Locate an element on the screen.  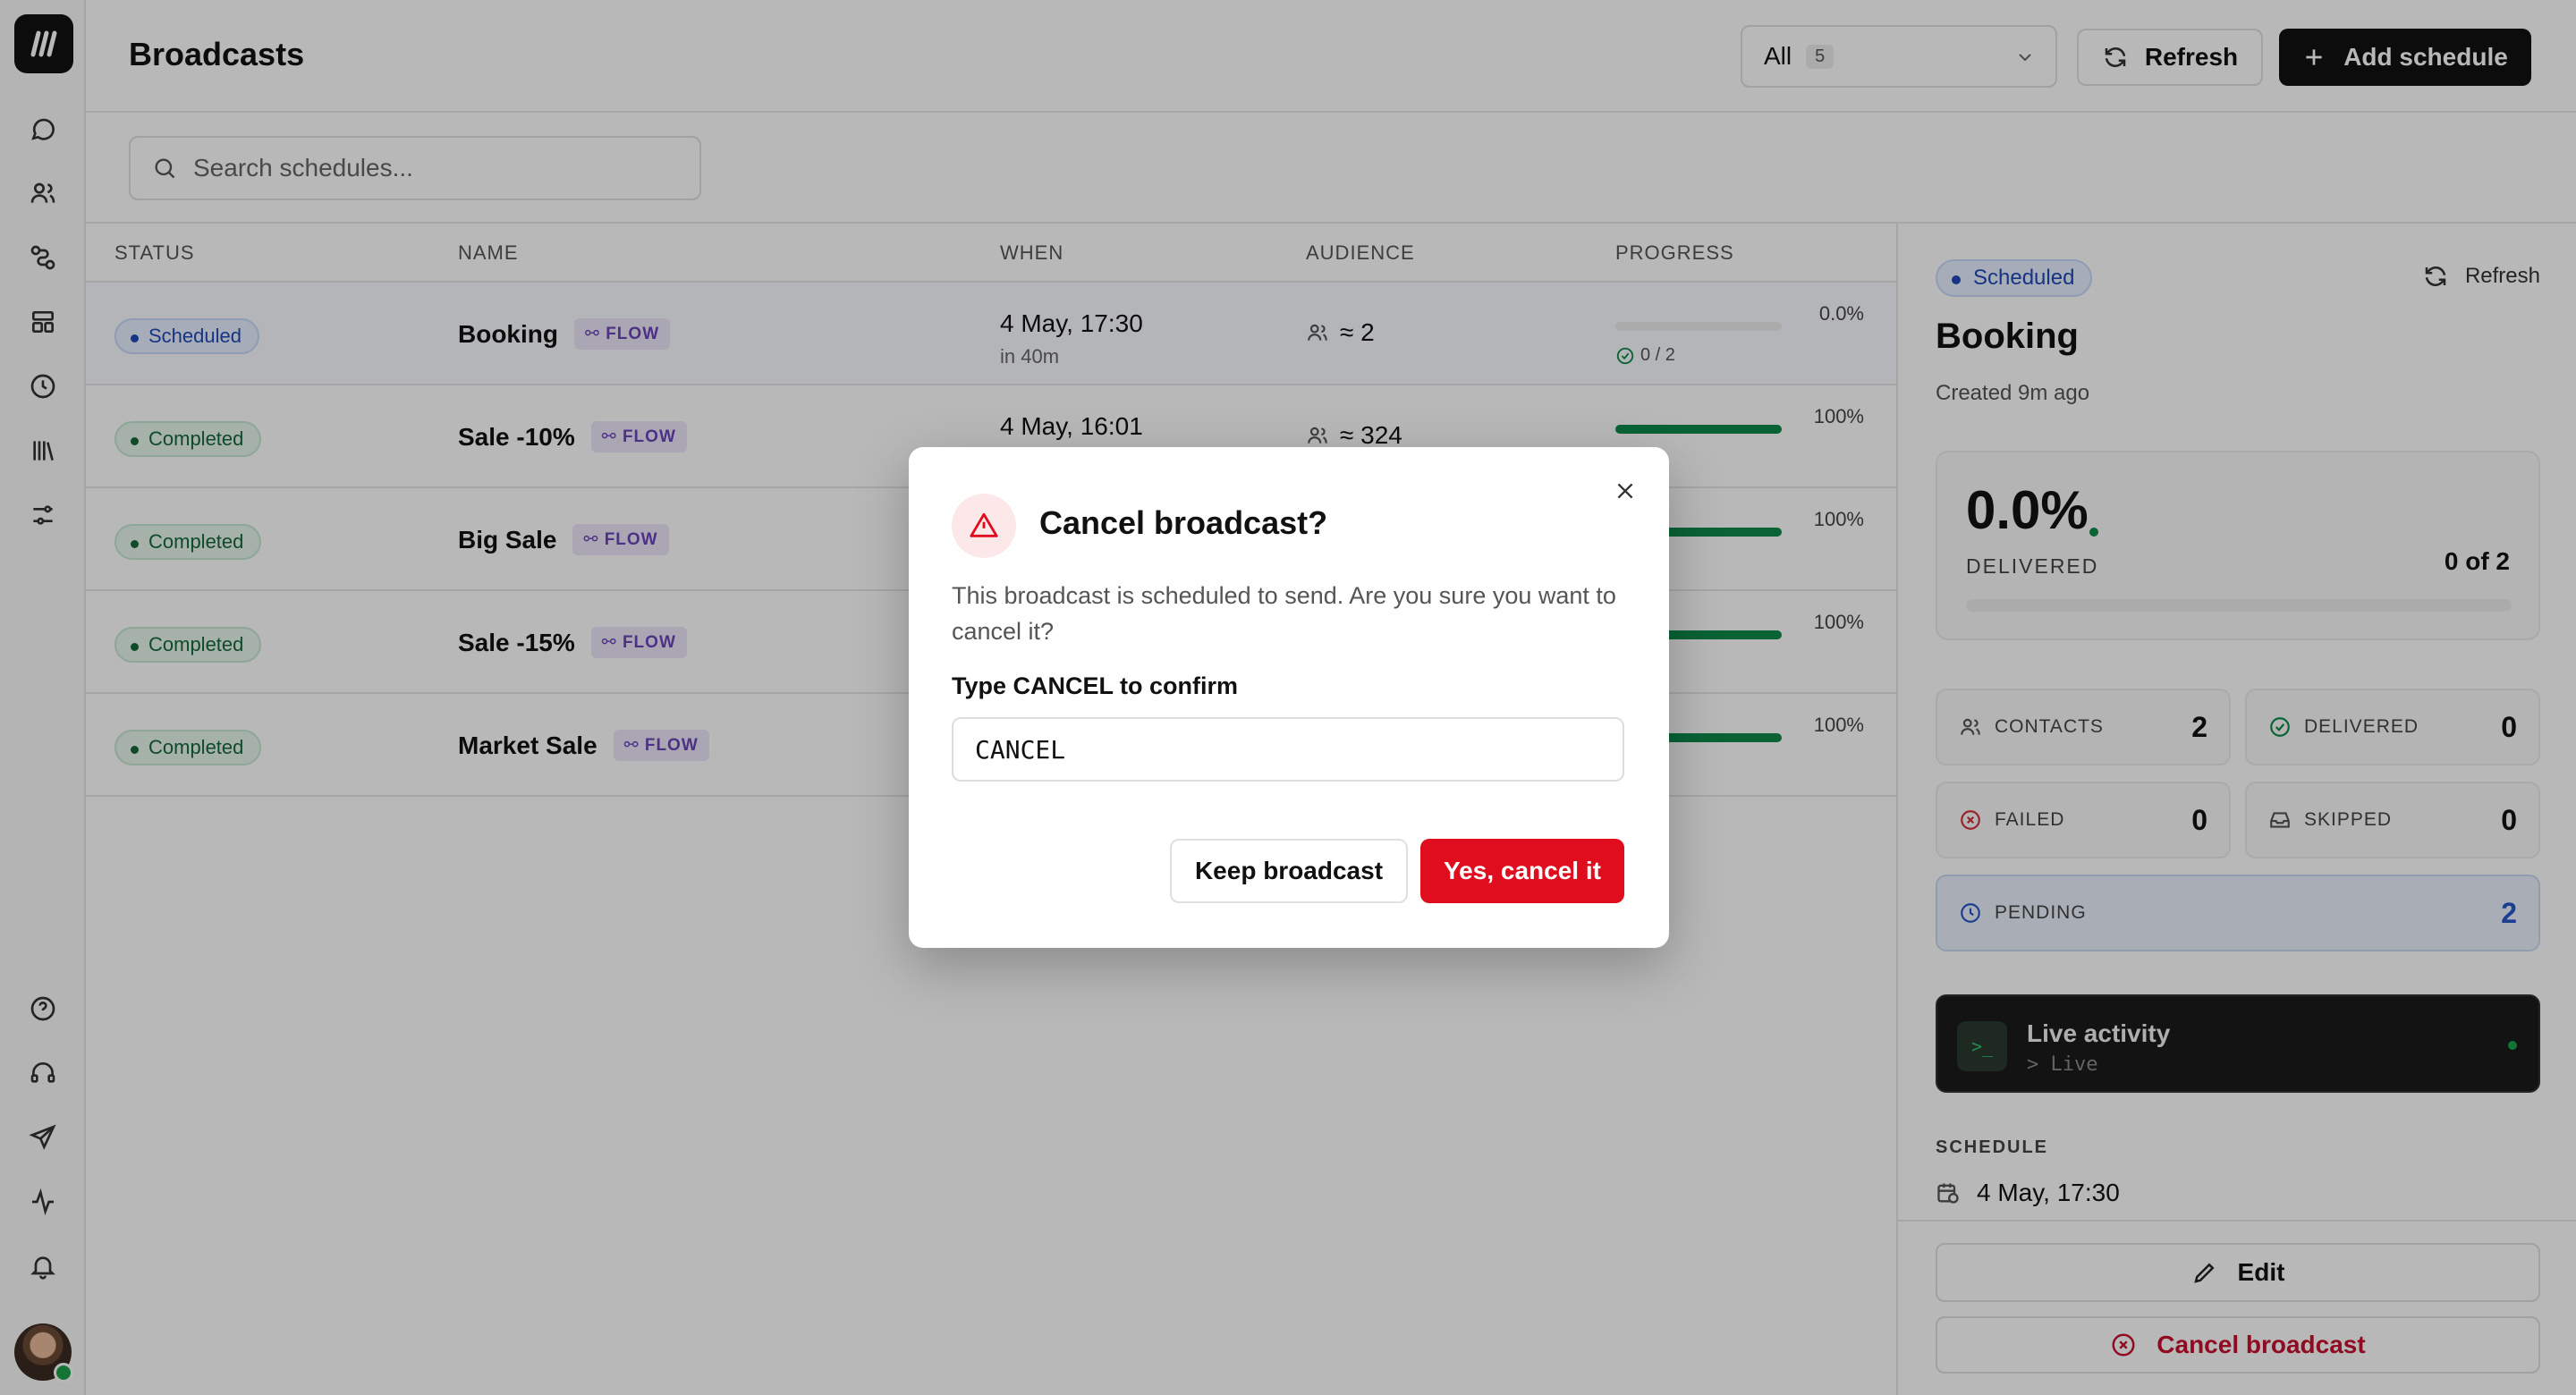
keep-broadcast-button: Keep broadcast is located at coordinates (1289, 871).